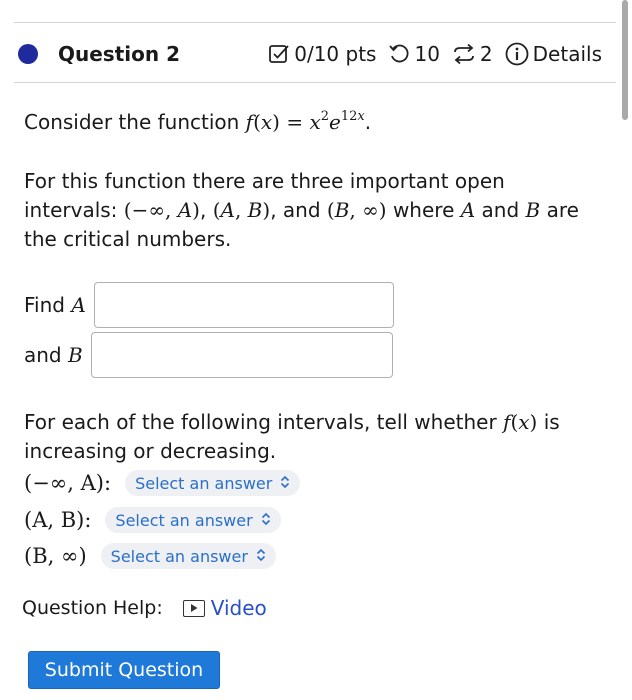 The height and width of the screenshot is (700, 632). I want to click on points-text: 0/10 pts, so click(335, 54).